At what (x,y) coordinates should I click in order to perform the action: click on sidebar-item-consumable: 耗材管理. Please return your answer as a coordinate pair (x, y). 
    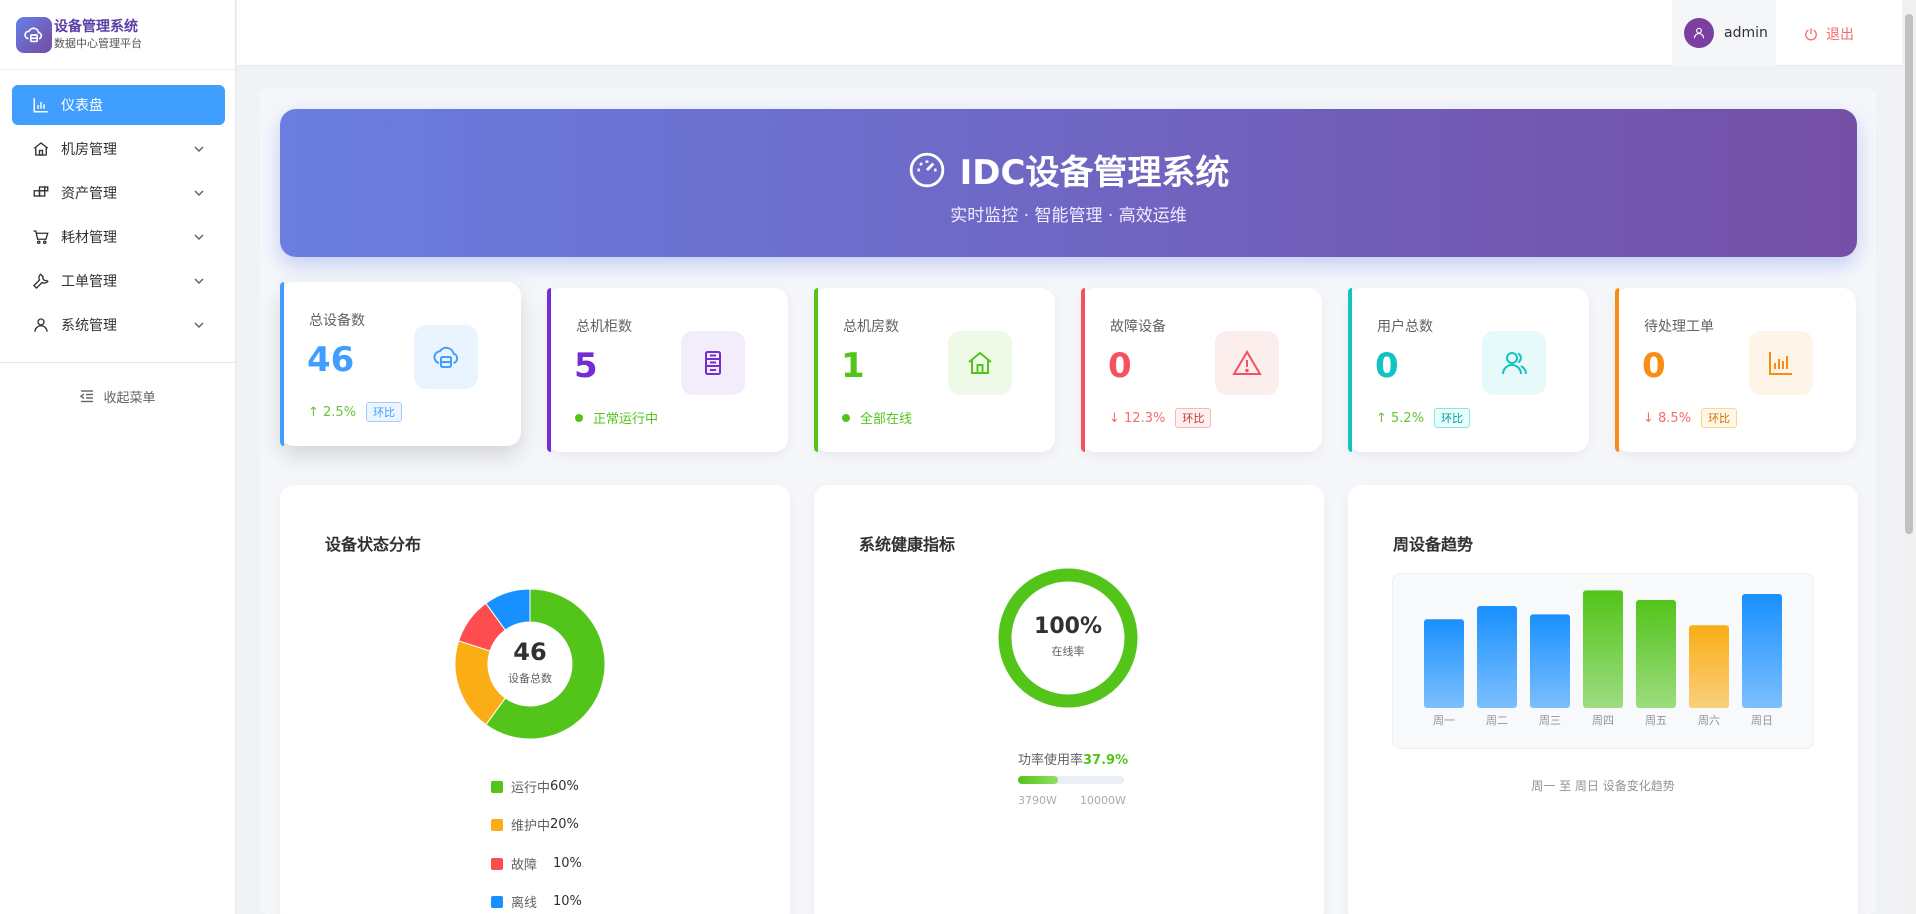
    Looking at the image, I should click on (119, 237).